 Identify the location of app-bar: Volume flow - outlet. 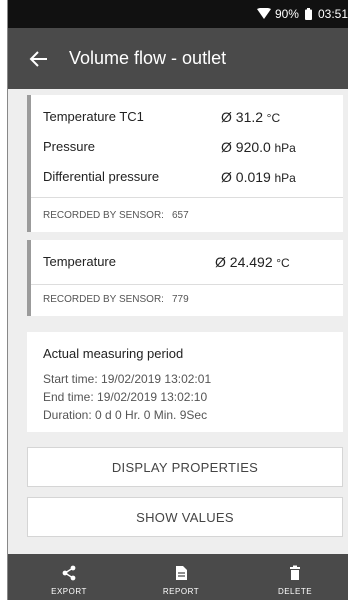
(177, 58).